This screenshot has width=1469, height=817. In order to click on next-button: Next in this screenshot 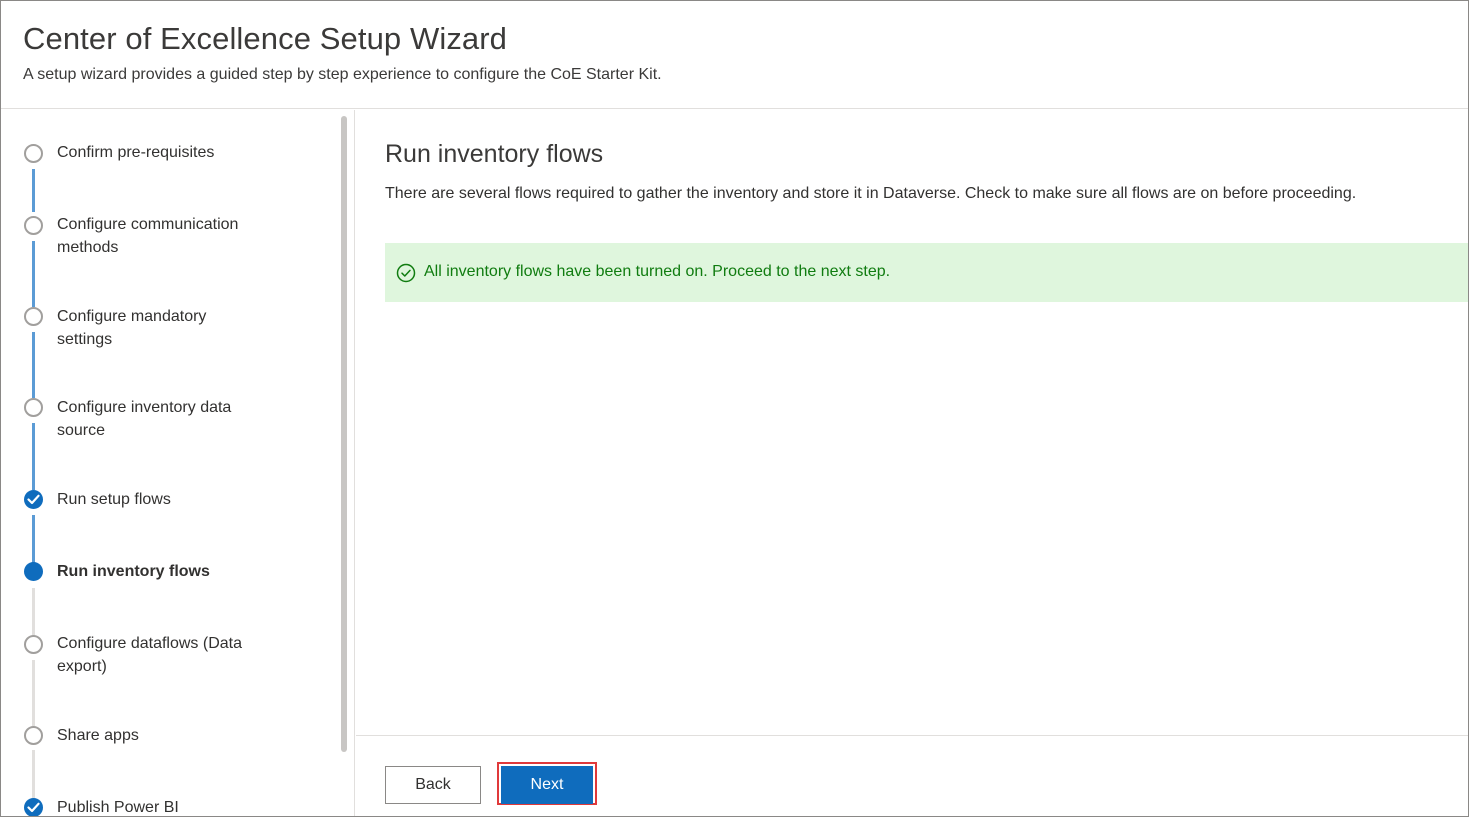, I will do `click(547, 785)`.